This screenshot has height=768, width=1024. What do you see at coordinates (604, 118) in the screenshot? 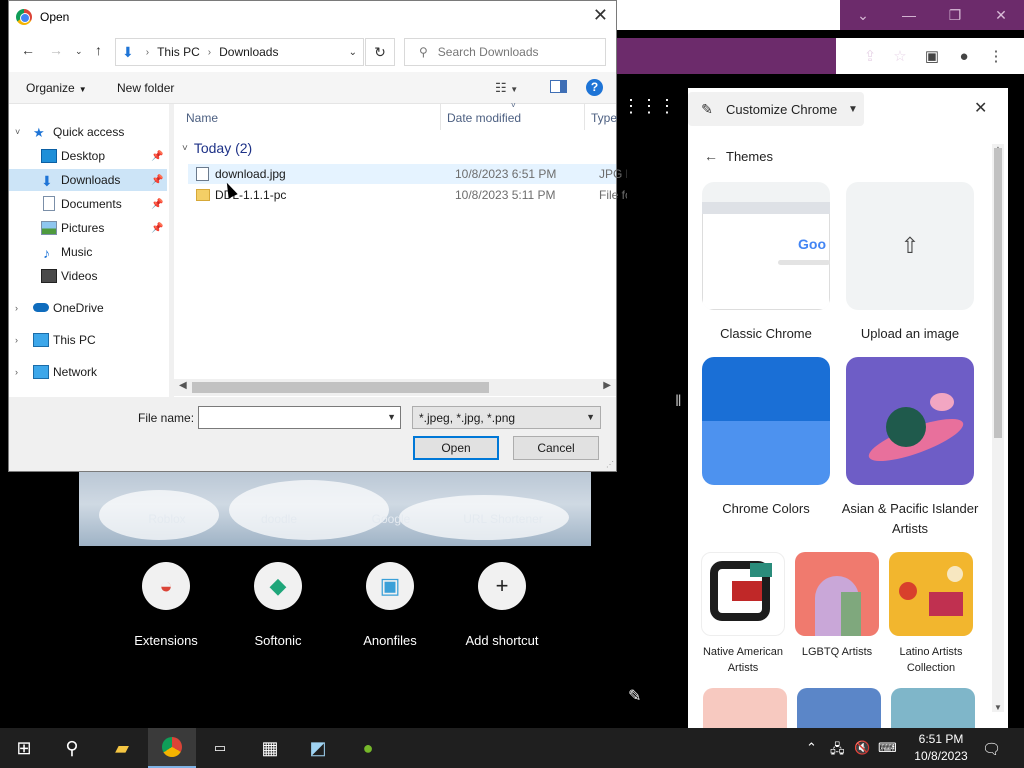
I see `column-type: Type` at bounding box center [604, 118].